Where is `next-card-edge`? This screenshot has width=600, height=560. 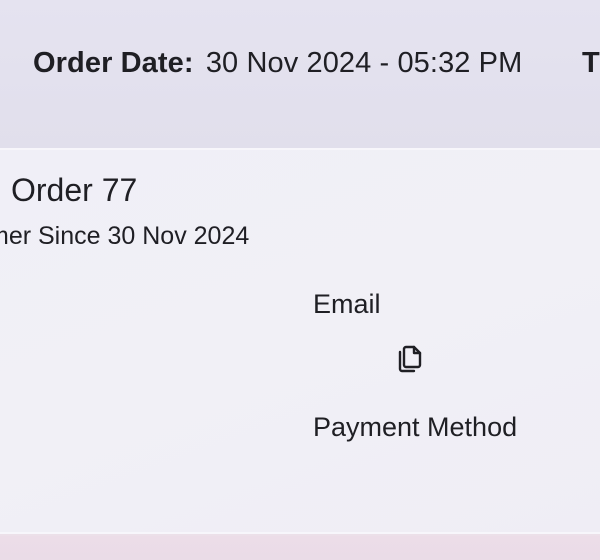
next-card-edge is located at coordinates (300, 548).